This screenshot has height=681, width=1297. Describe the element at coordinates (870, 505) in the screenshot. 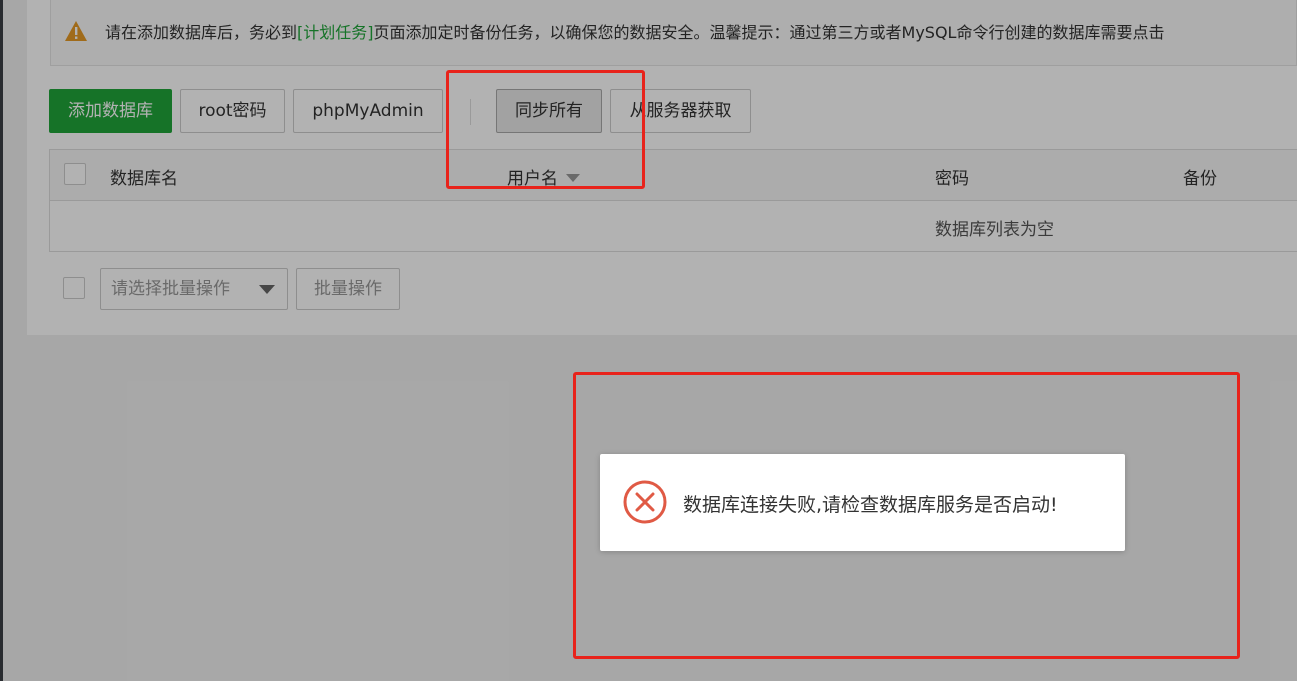

I see `toast-message: 数据库连接失败,请检查数据库服务是否启动!` at that location.